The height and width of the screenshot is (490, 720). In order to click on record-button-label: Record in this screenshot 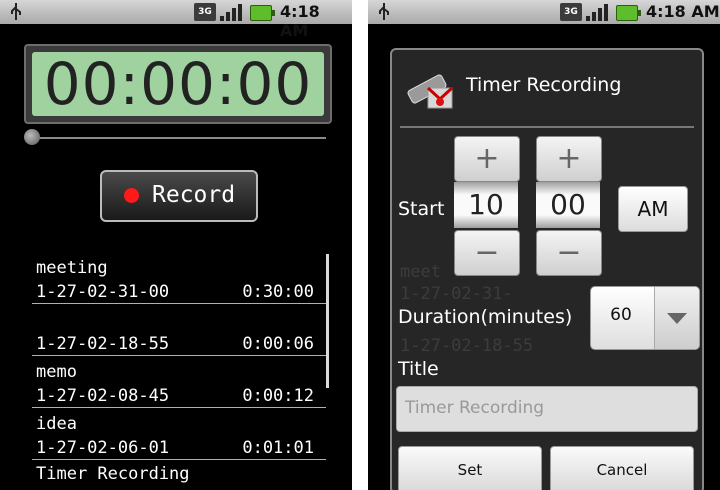, I will do `click(194, 195)`.